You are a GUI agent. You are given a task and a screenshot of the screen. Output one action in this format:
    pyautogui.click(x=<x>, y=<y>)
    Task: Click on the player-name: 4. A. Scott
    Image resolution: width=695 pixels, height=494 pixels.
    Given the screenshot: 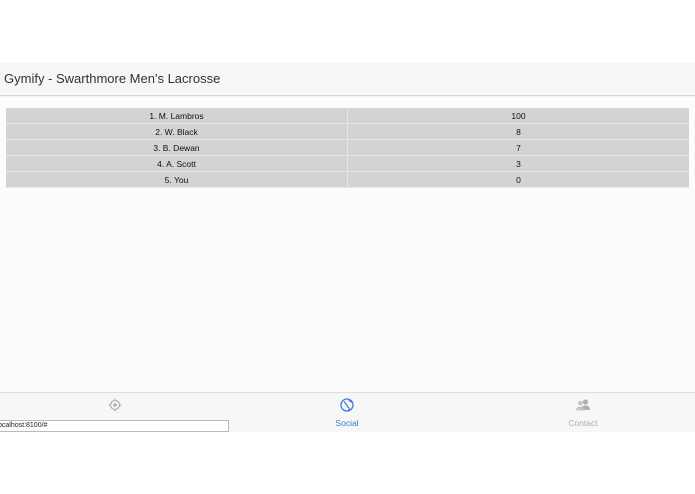 What is the action you would take?
    pyautogui.click(x=177, y=163)
    